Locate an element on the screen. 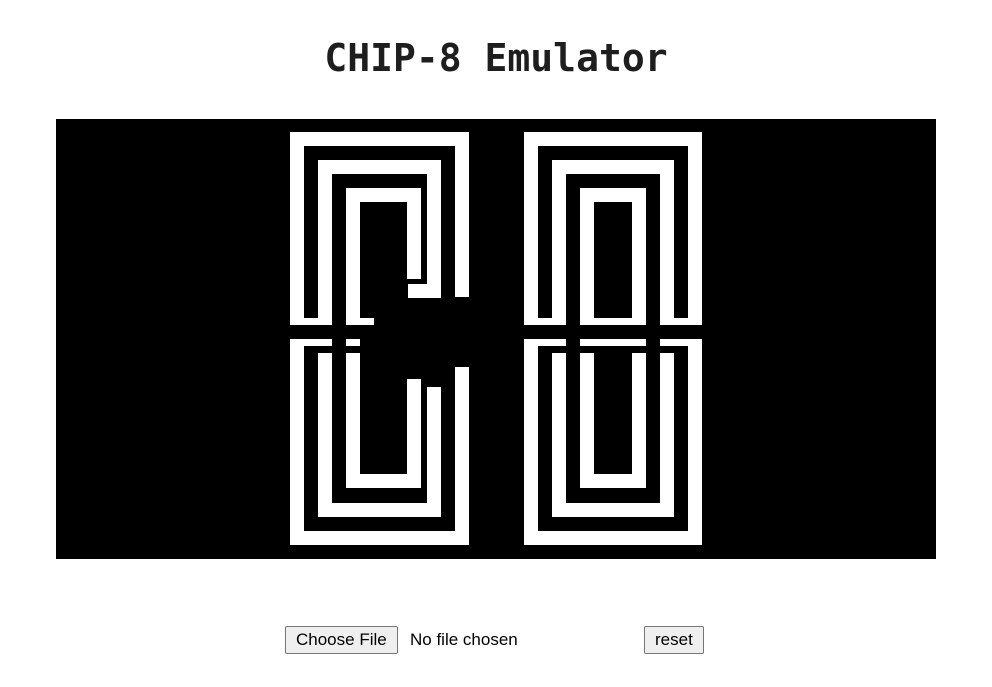 The image size is (992, 687). file-controls: Choose File No file chosen reset is located at coordinates (500, 641).